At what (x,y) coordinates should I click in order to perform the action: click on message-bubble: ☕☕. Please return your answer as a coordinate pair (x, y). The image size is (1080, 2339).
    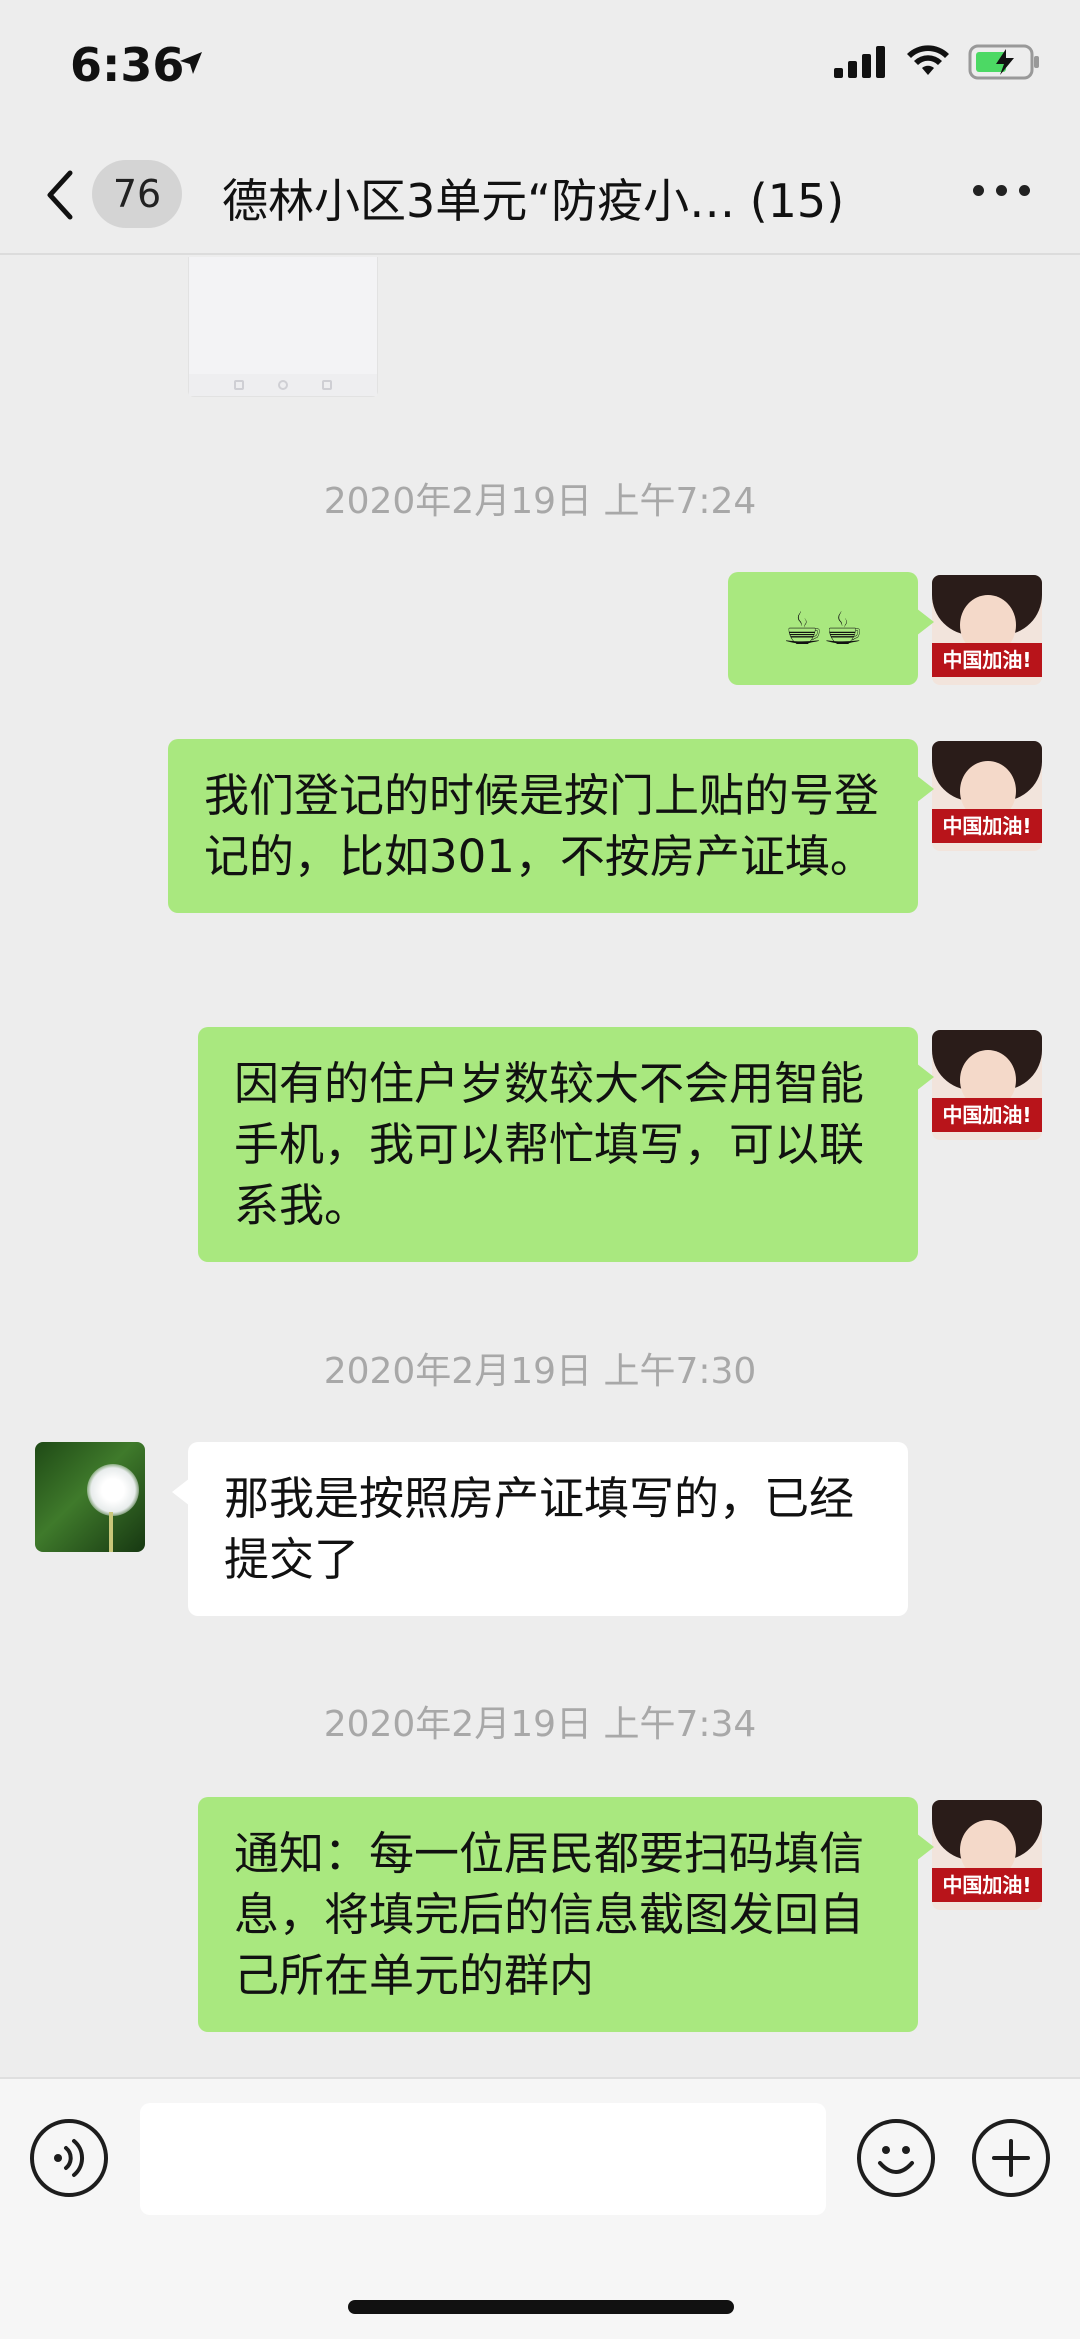
    Looking at the image, I should click on (831, 628).